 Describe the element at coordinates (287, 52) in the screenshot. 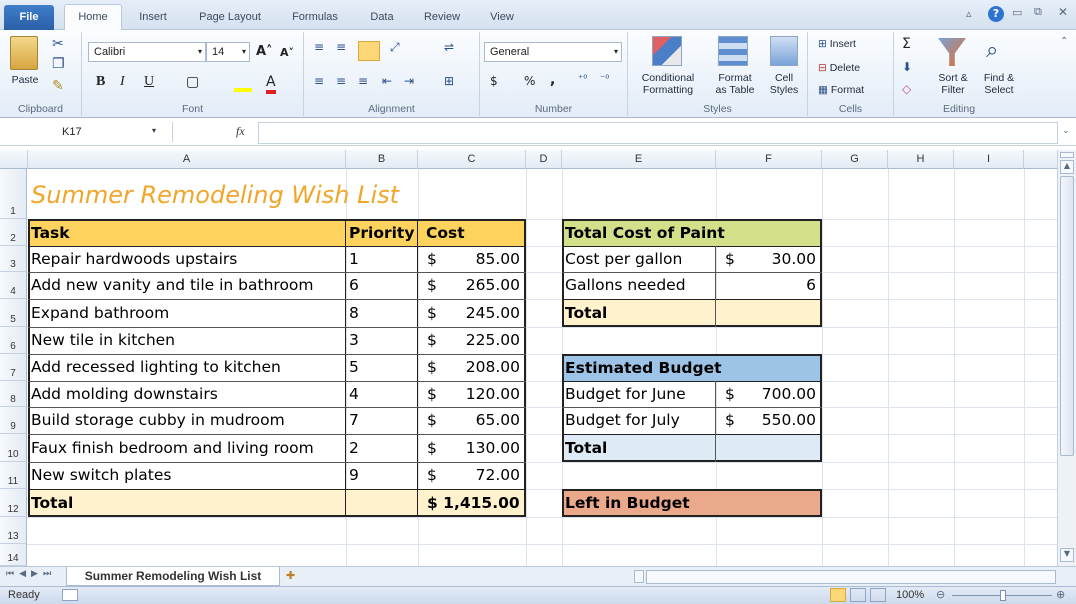

I see `shrink-font-icon: A˅` at that location.